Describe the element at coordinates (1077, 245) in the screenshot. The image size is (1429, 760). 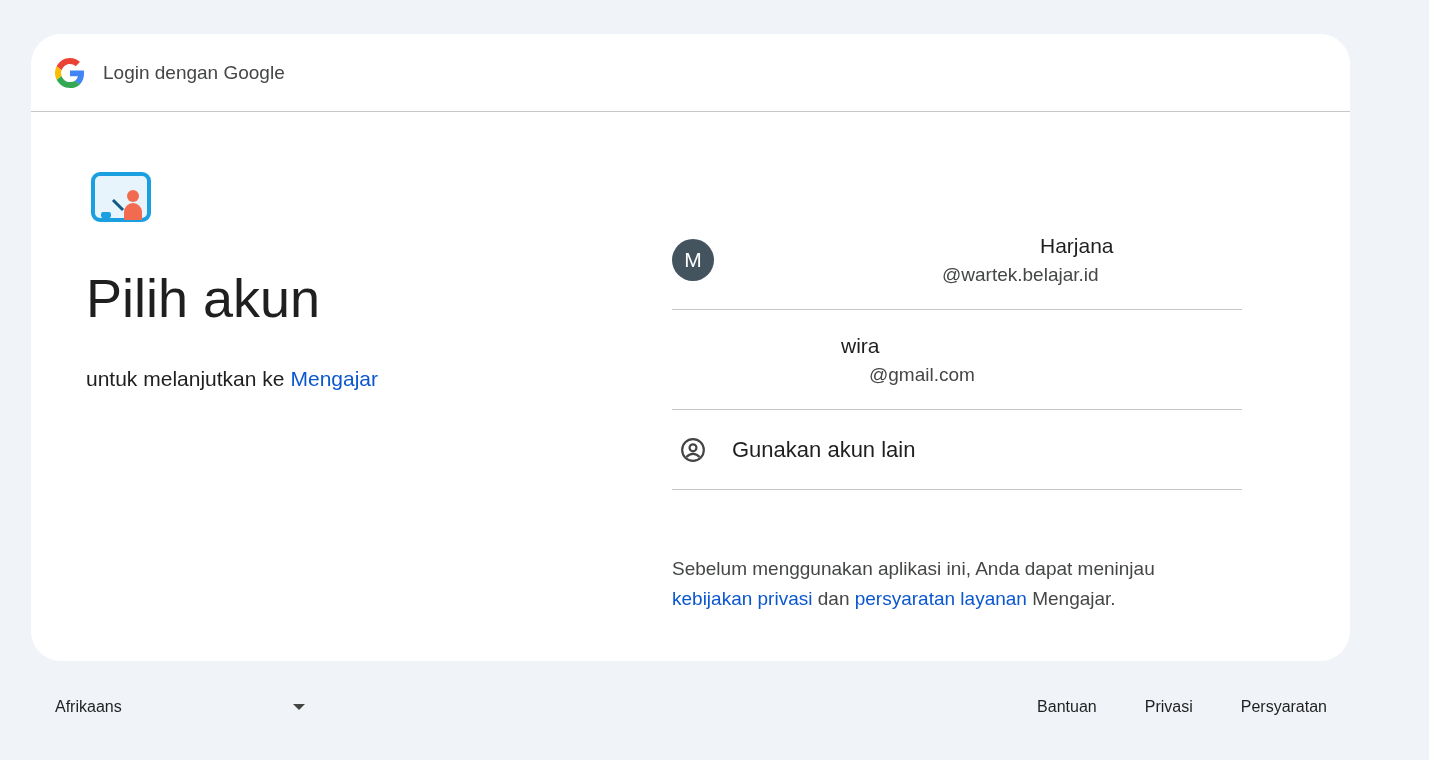
I see `account-name: Harjana` at that location.